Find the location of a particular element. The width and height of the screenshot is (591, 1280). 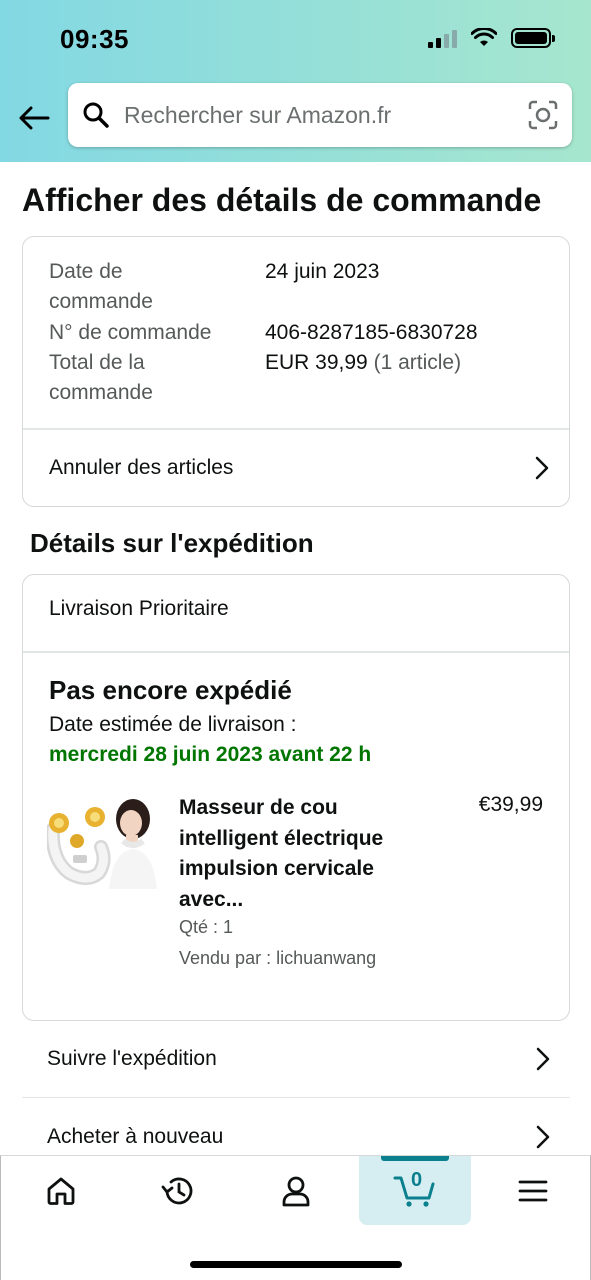

shipping-section-title: Détails sur l'expédition is located at coordinates (172, 543).